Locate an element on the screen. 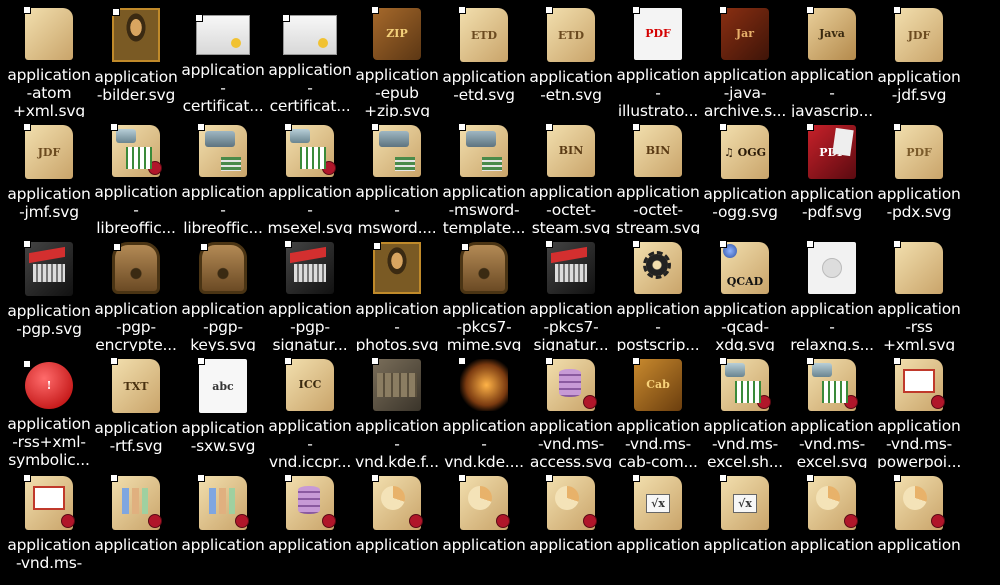  file-name-label: application -ogg.svg is located at coordinates (745, 203).